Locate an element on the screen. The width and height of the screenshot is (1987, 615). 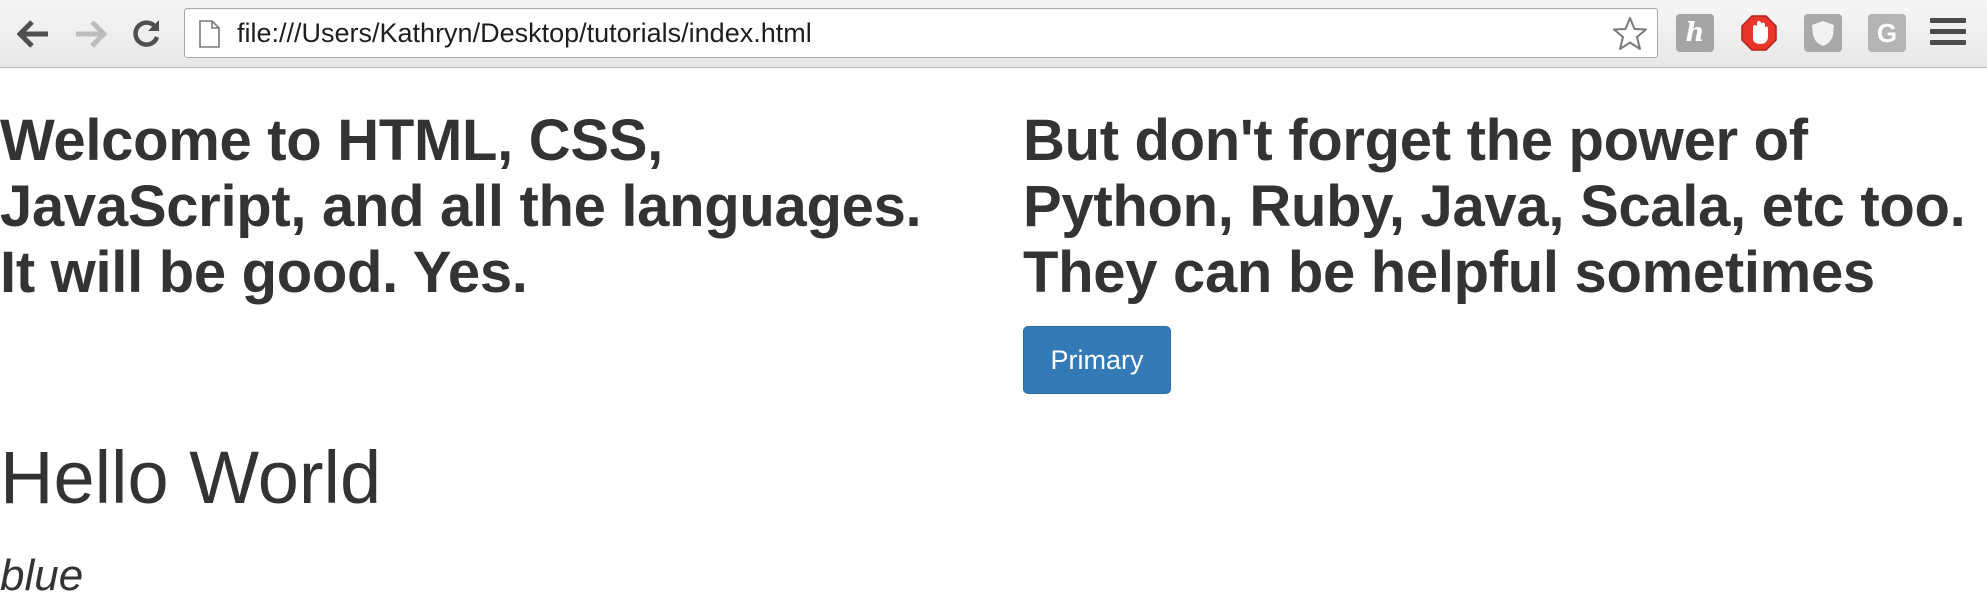
right-heading-line: But don't forget the power of is located at coordinates (1415, 140).